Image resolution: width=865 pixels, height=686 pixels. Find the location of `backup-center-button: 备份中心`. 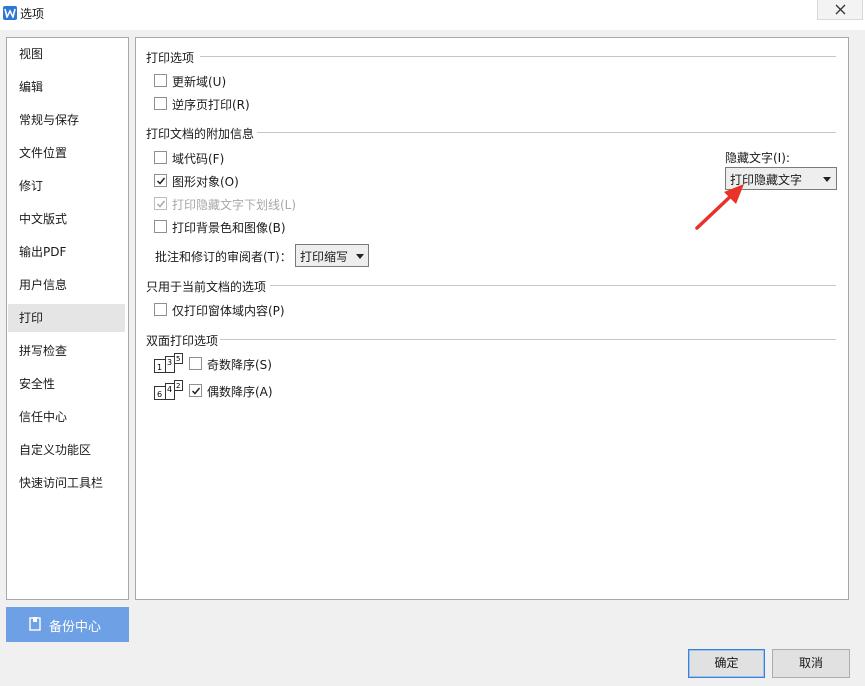

backup-center-button: 备份中心 is located at coordinates (67, 624).